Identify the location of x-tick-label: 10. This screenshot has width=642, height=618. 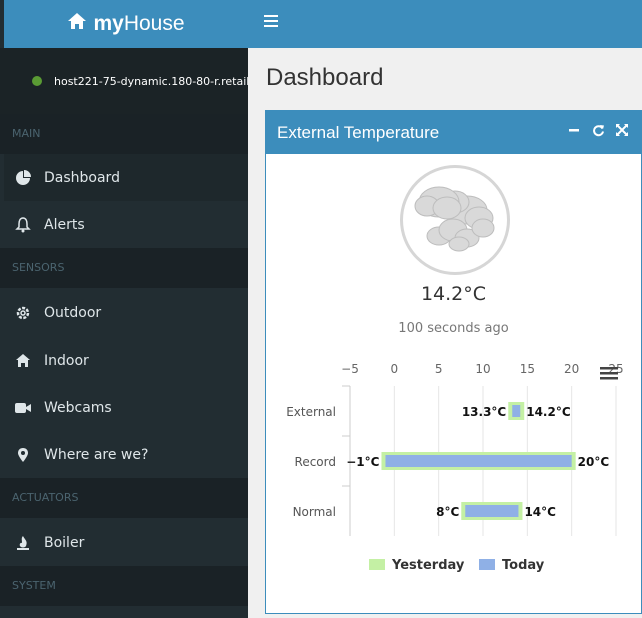
(482, 369).